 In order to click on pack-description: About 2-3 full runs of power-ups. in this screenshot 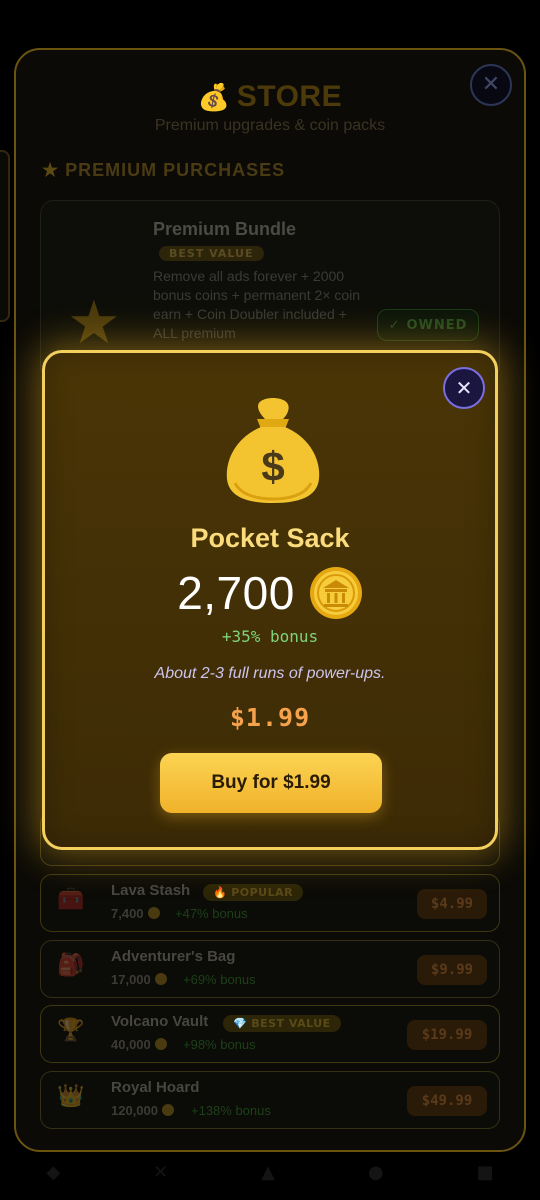, I will do `click(270, 673)`.